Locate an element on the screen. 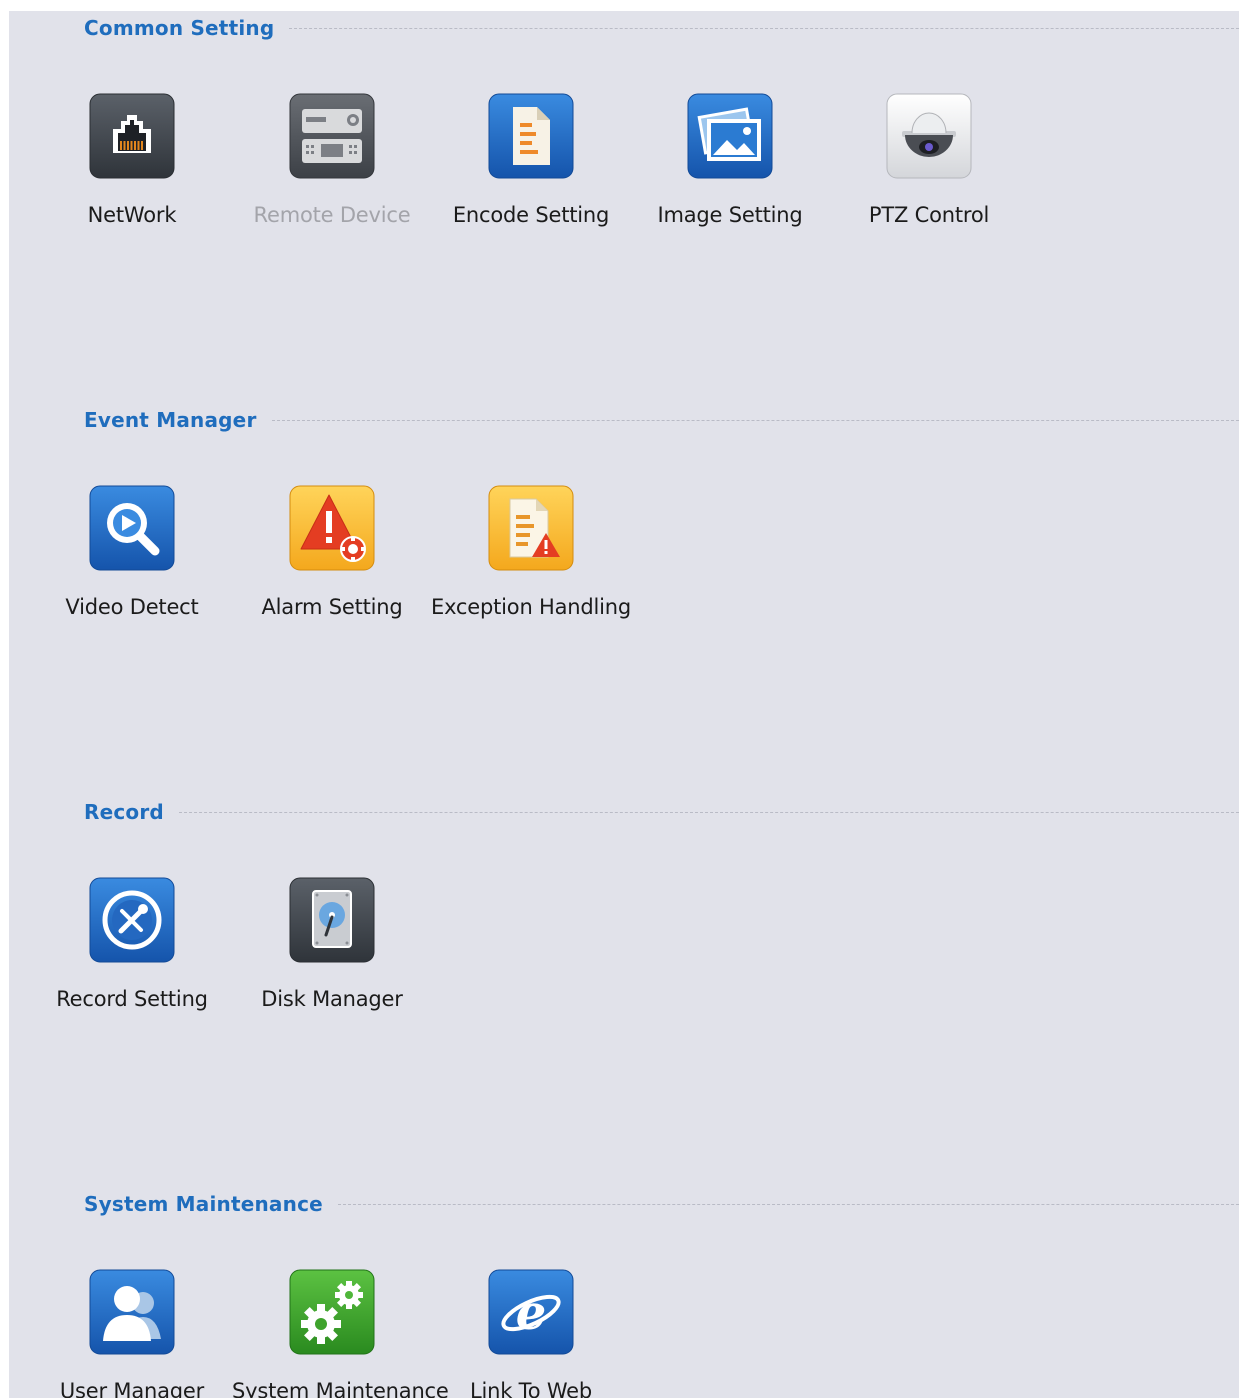 This screenshot has width=1239, height=1398. encode-setting-label: Encode Setting is located at coordinates (531, 215).